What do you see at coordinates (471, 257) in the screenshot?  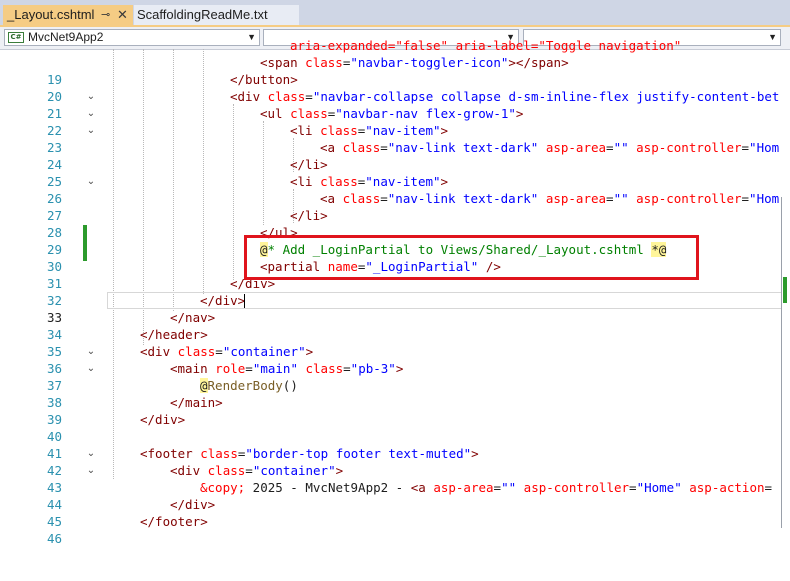 I see `annotation-highlight-box` at bounding box center [471, 257].